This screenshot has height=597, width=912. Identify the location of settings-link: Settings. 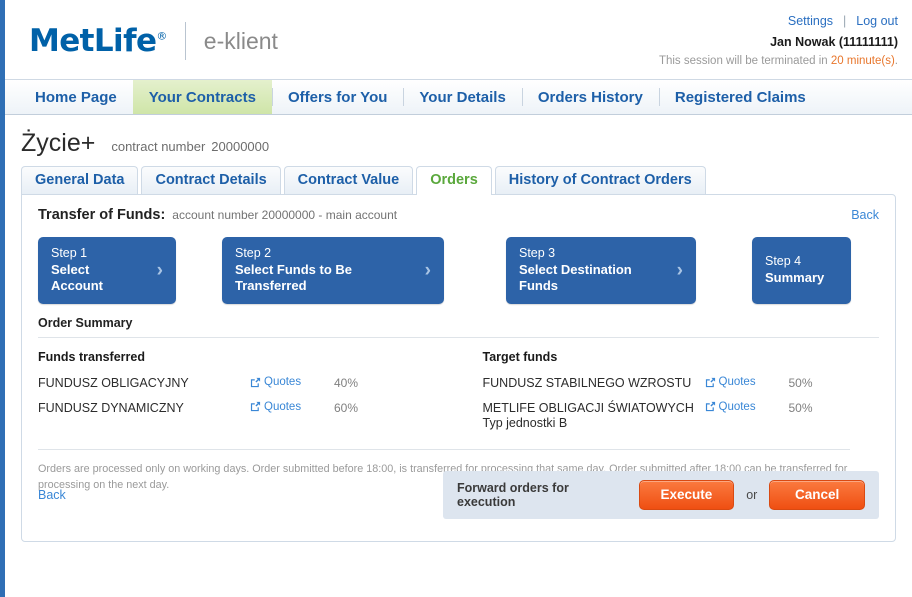
(810, 21).